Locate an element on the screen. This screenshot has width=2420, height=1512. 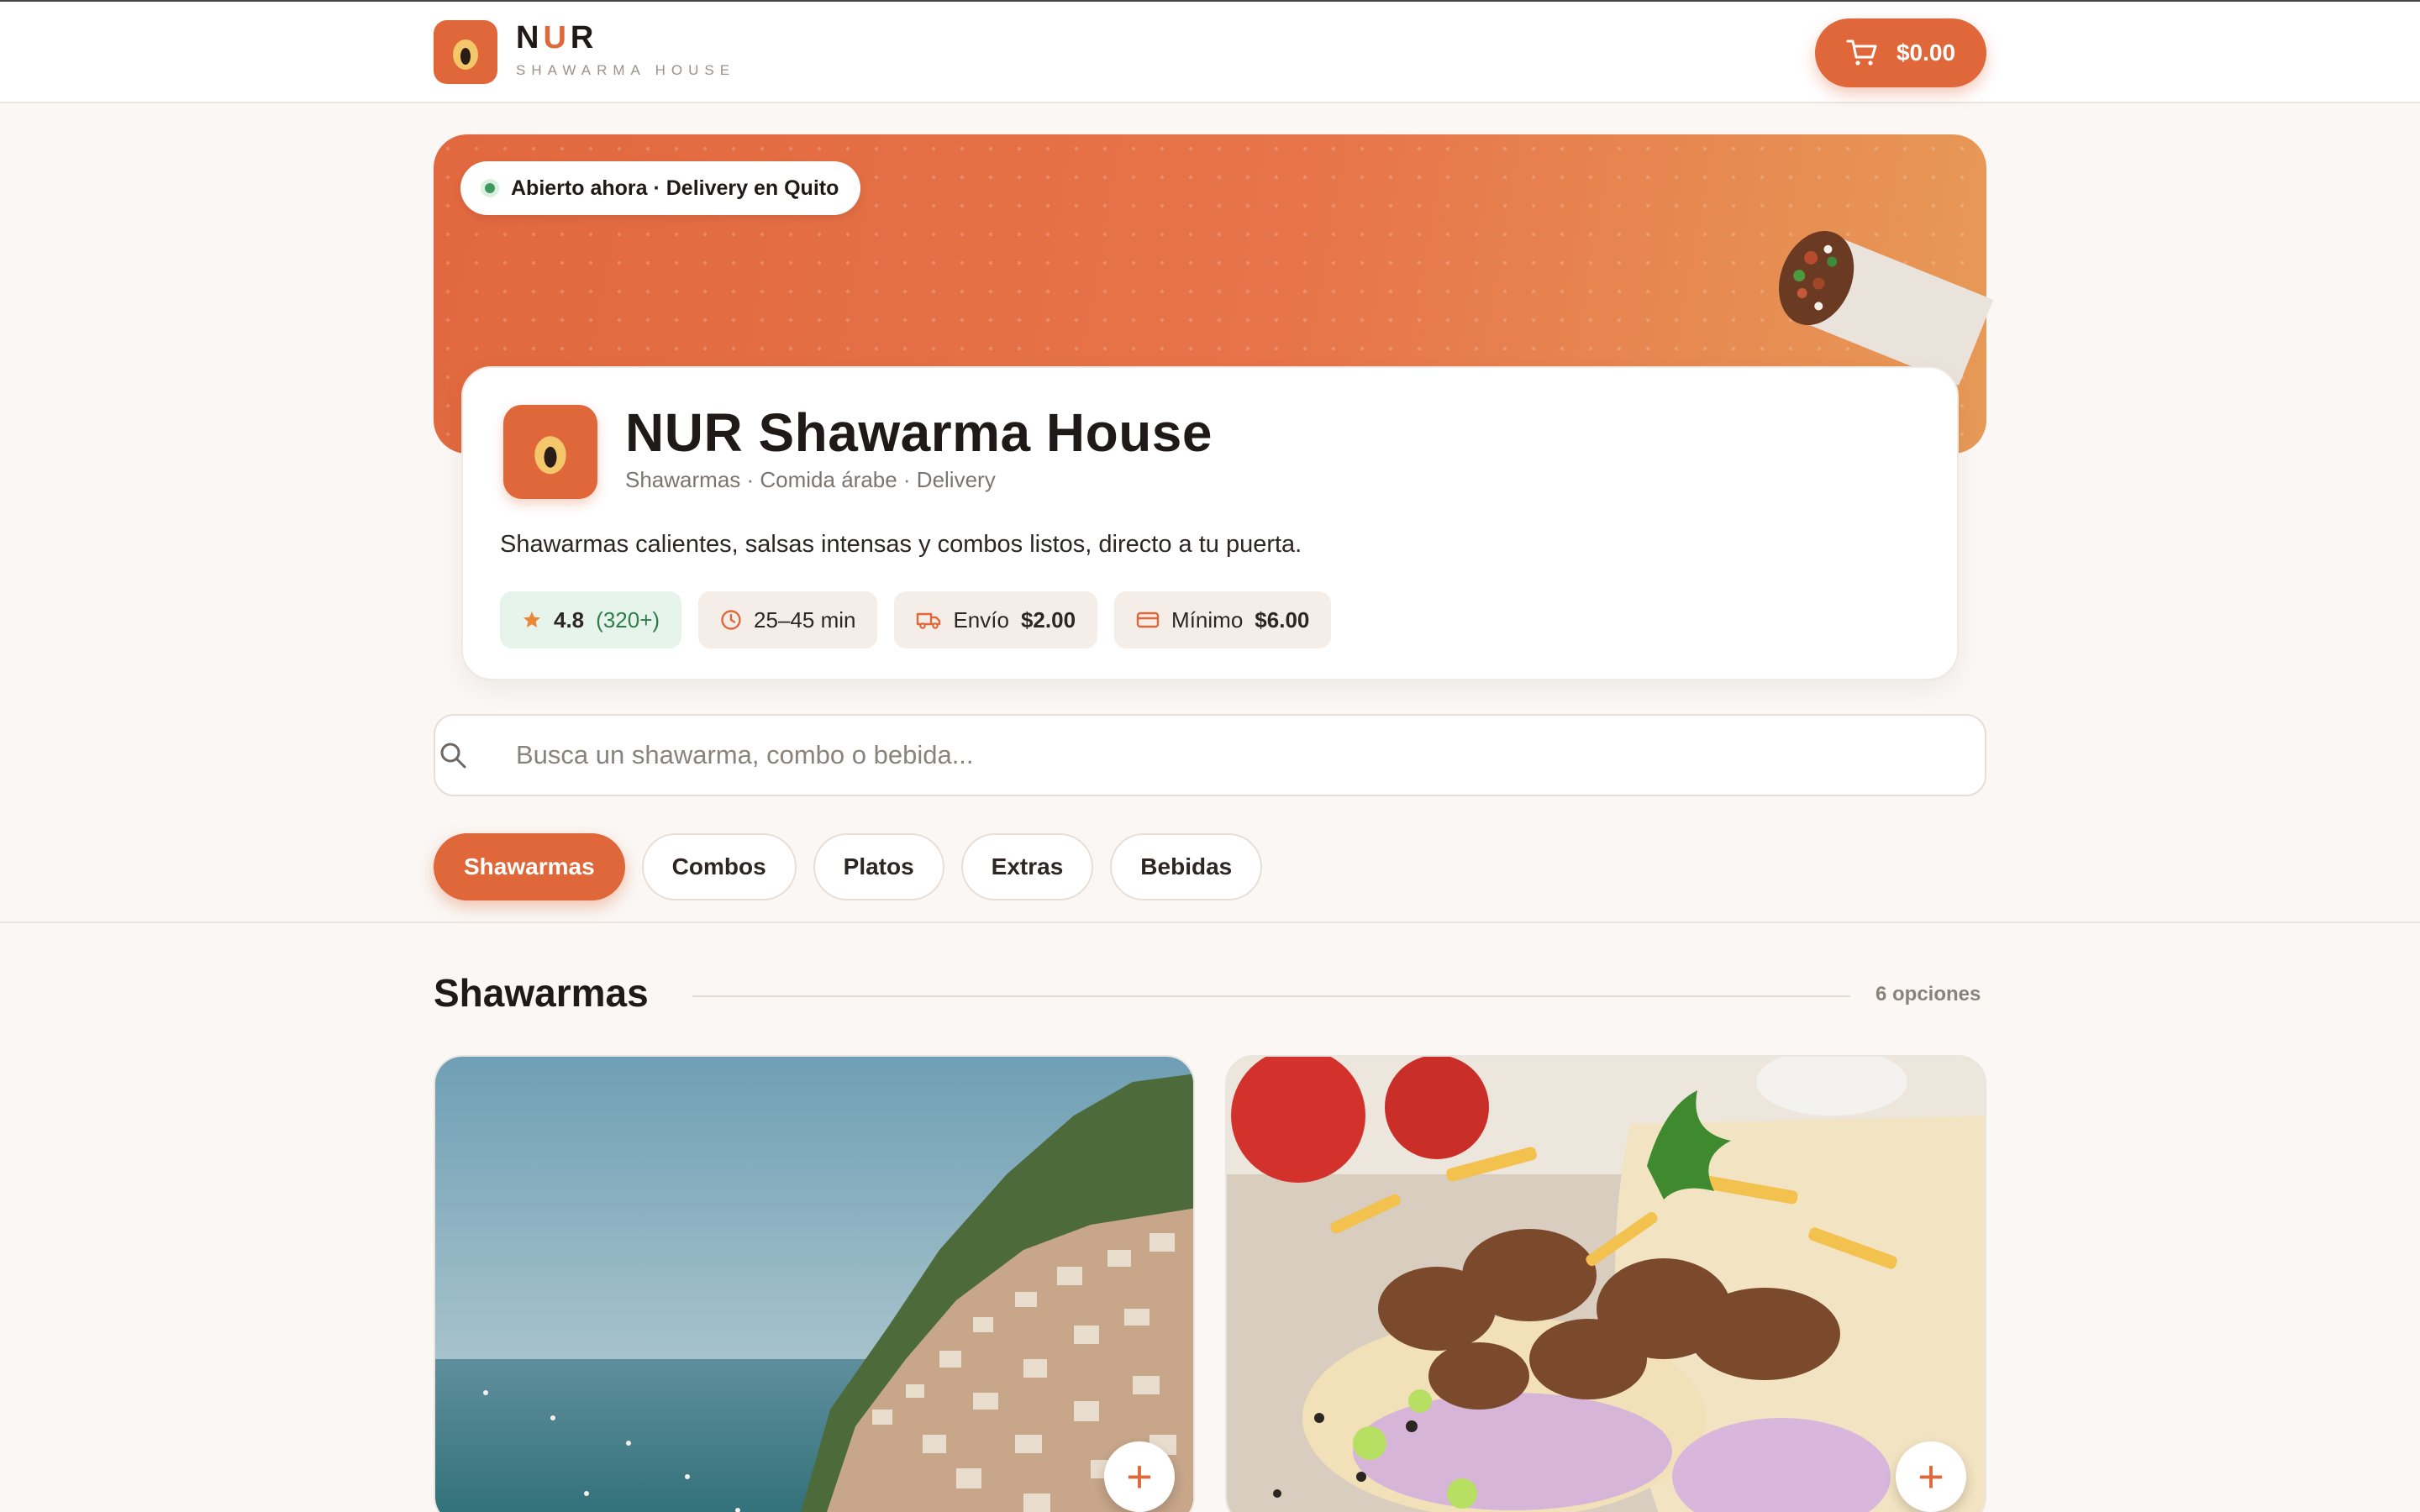
shipping-label: Envío is located at coordinates (981, 619).